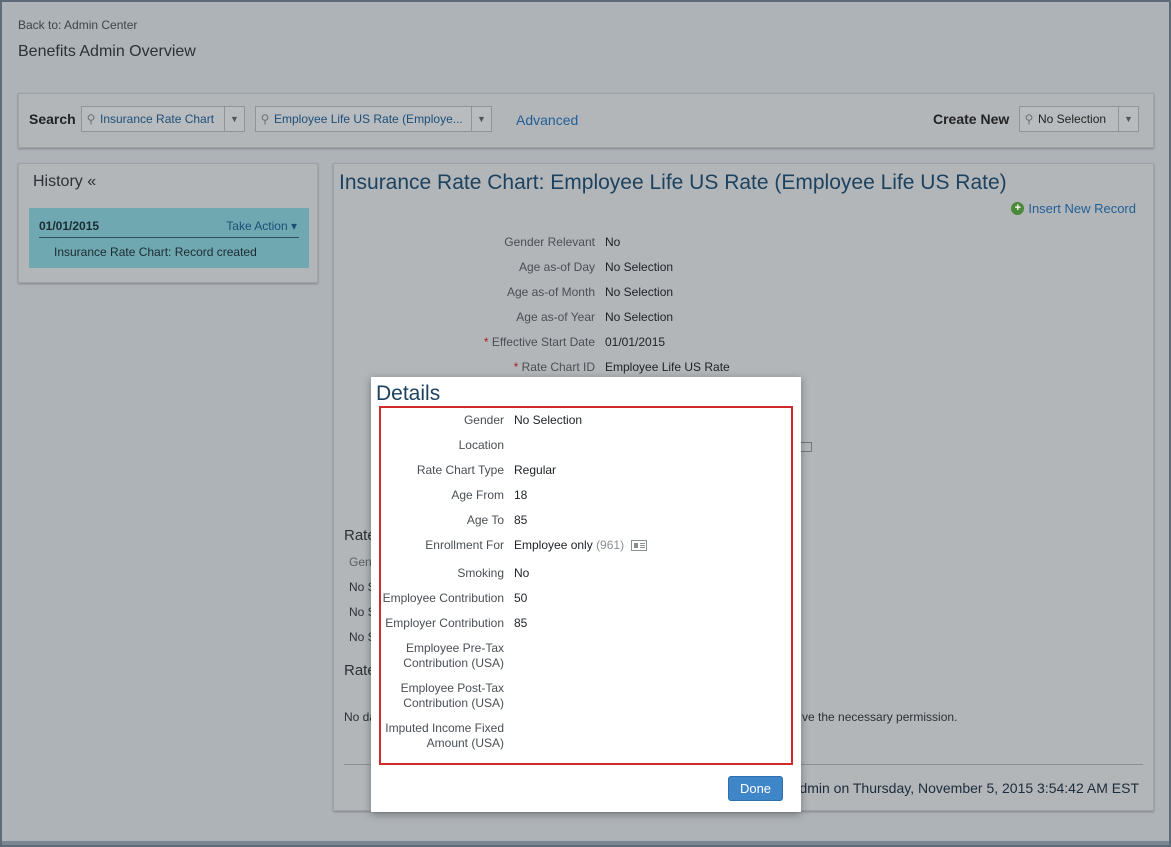 Image resolution: width=1171 pixels, height=847 pixels. I want to click on search-label: Search, so click(52, 119).